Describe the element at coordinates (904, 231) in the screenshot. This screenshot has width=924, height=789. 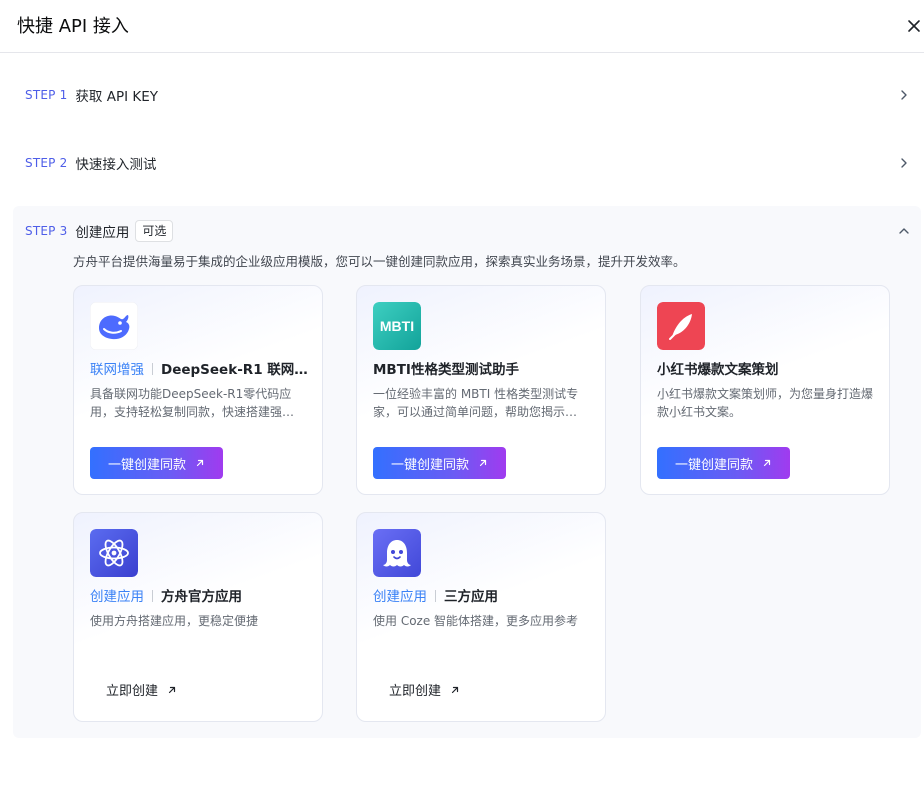
I see `chevron-up-icon` at that location.